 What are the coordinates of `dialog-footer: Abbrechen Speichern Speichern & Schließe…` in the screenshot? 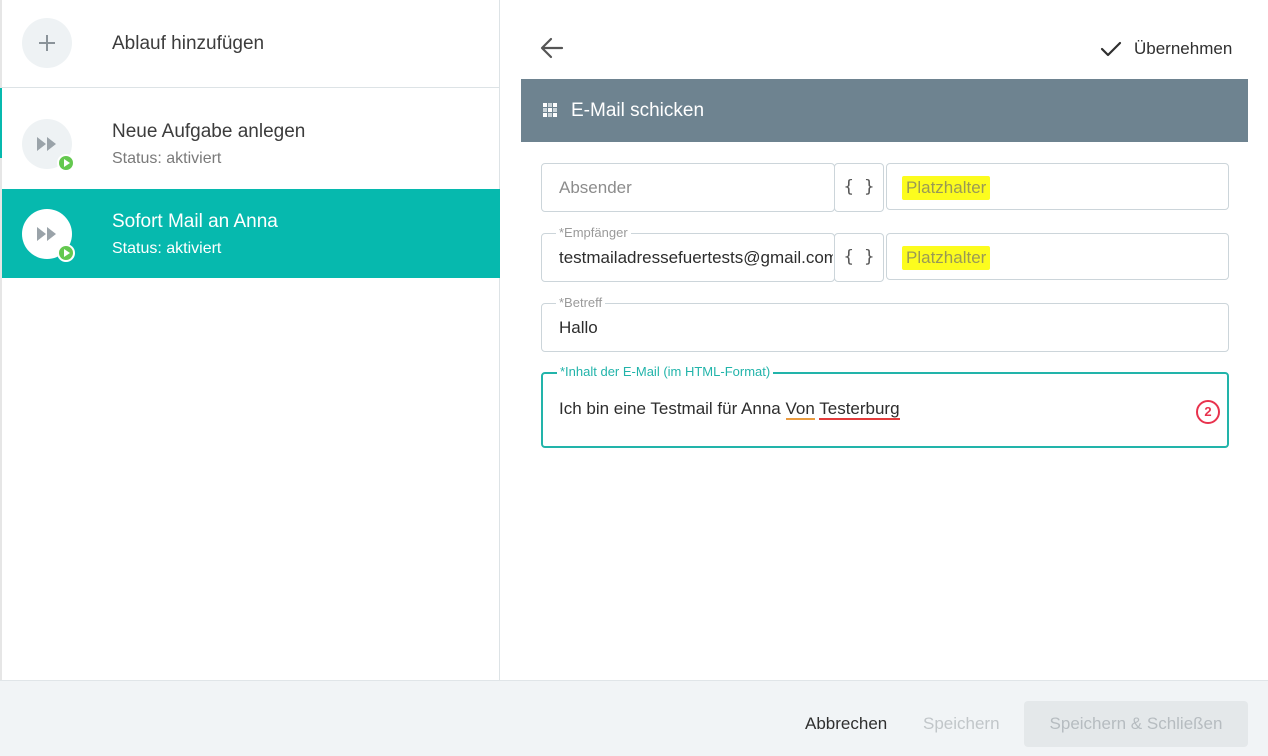 It's located at (634, 718).